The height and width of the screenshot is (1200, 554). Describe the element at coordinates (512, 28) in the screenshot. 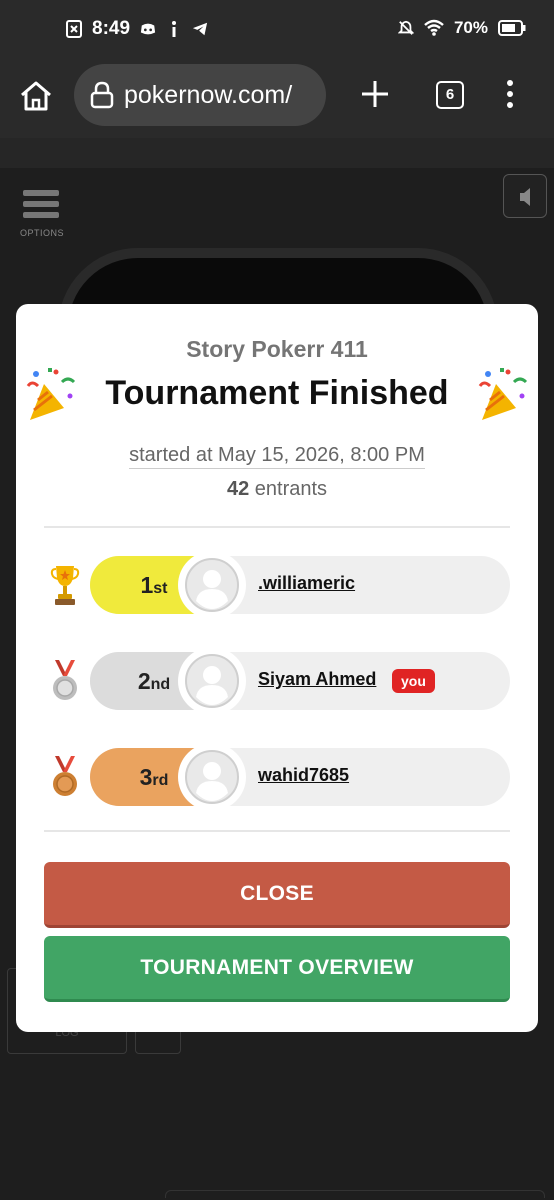

I see `battery-icon` at that location.